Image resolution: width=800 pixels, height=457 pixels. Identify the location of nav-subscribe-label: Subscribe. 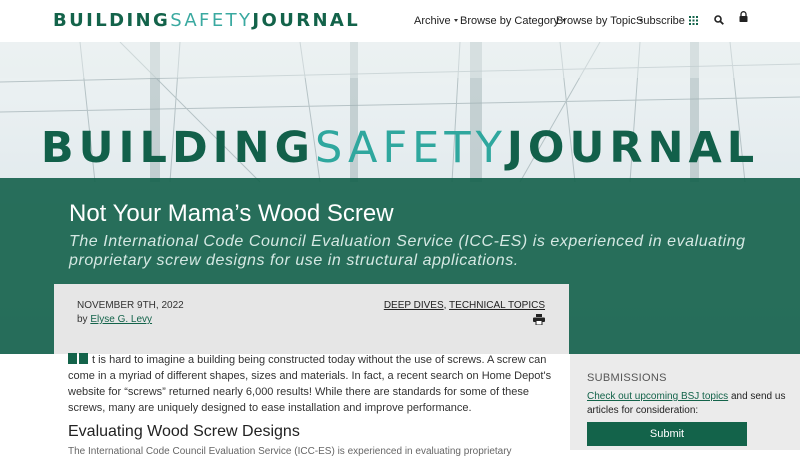
(660, 21).